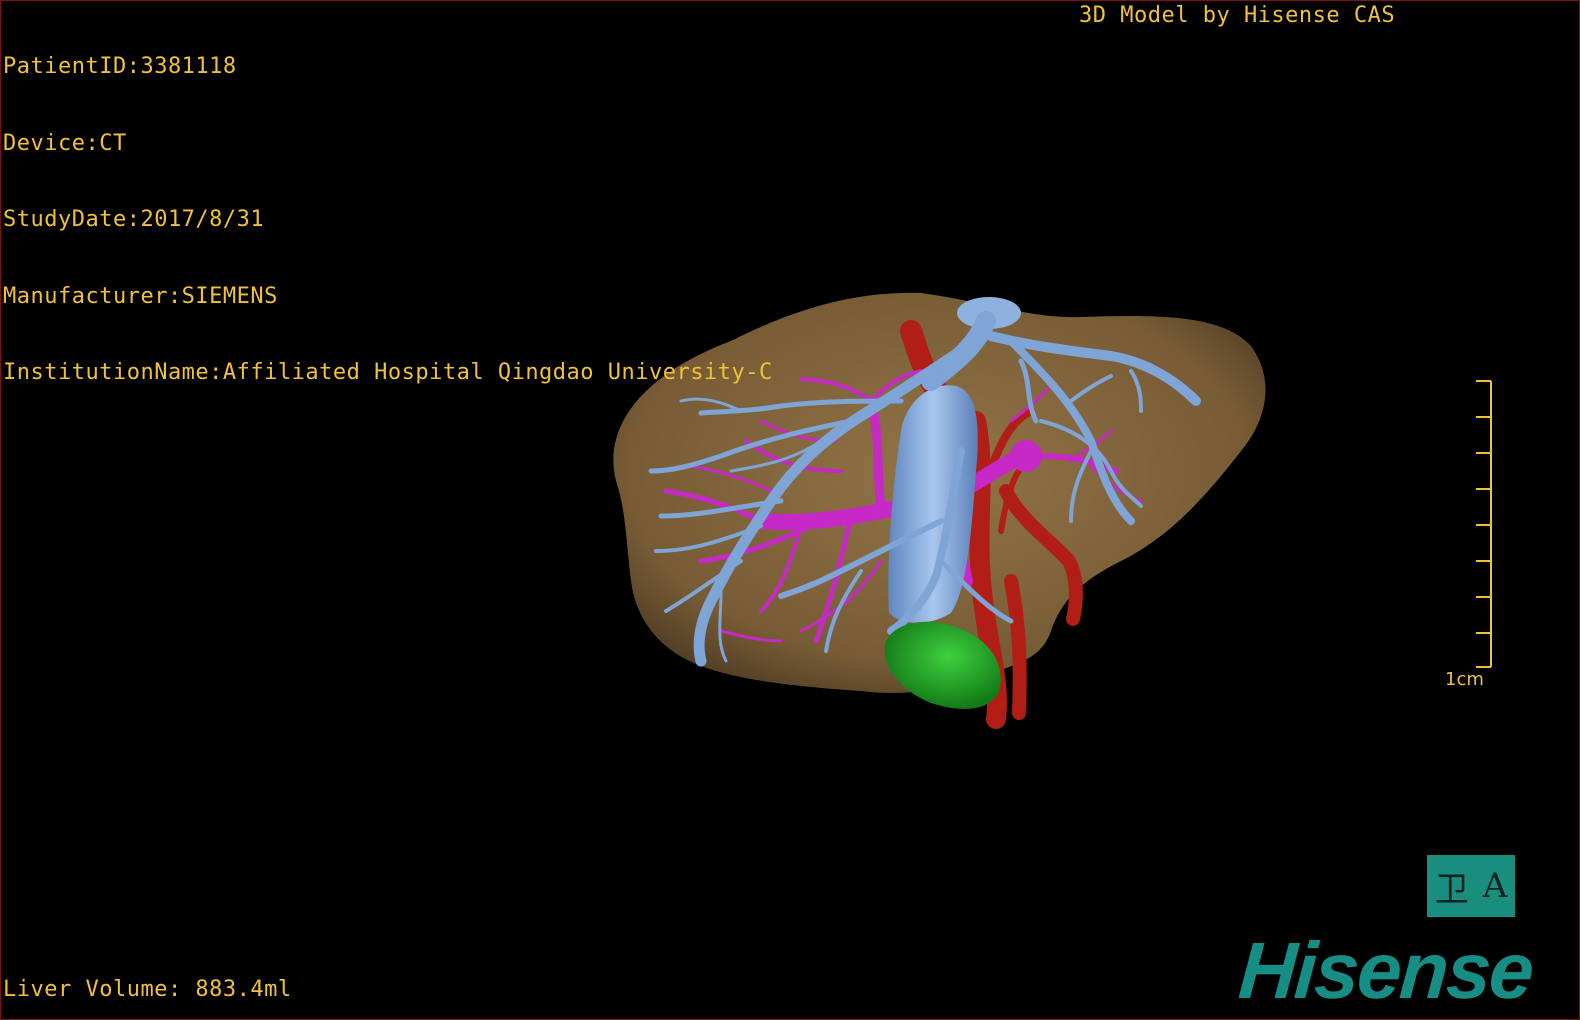 The image size is (1580, 1020). What do you see at coordinates (65, 143) in the screenshot?
I see `device: Device:CT` at bounding box center [65, 143].